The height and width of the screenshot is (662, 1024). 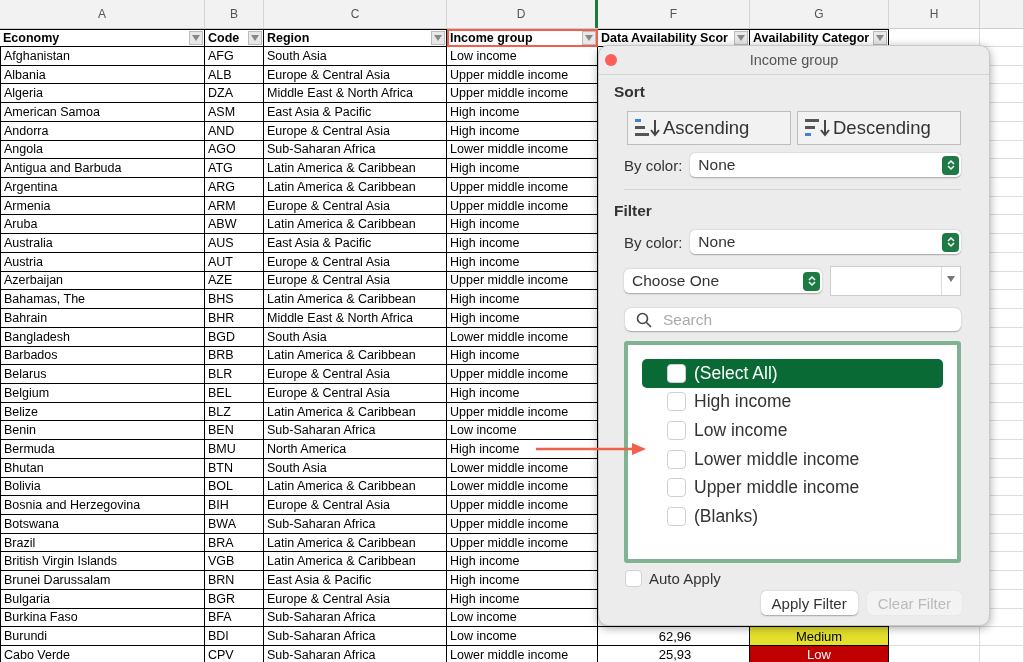 I want to click on table-cell: BDI, so click(x=234, y=636).